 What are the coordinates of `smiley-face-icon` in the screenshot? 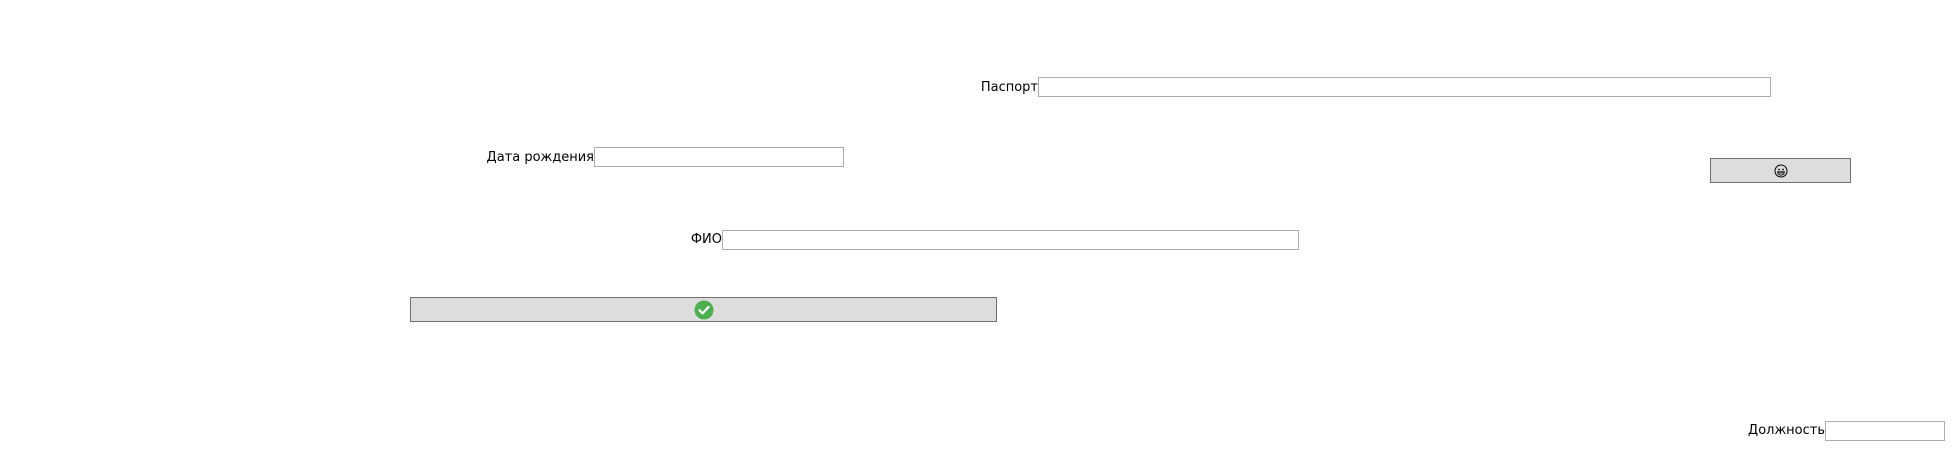 It's located at (1781, 171).